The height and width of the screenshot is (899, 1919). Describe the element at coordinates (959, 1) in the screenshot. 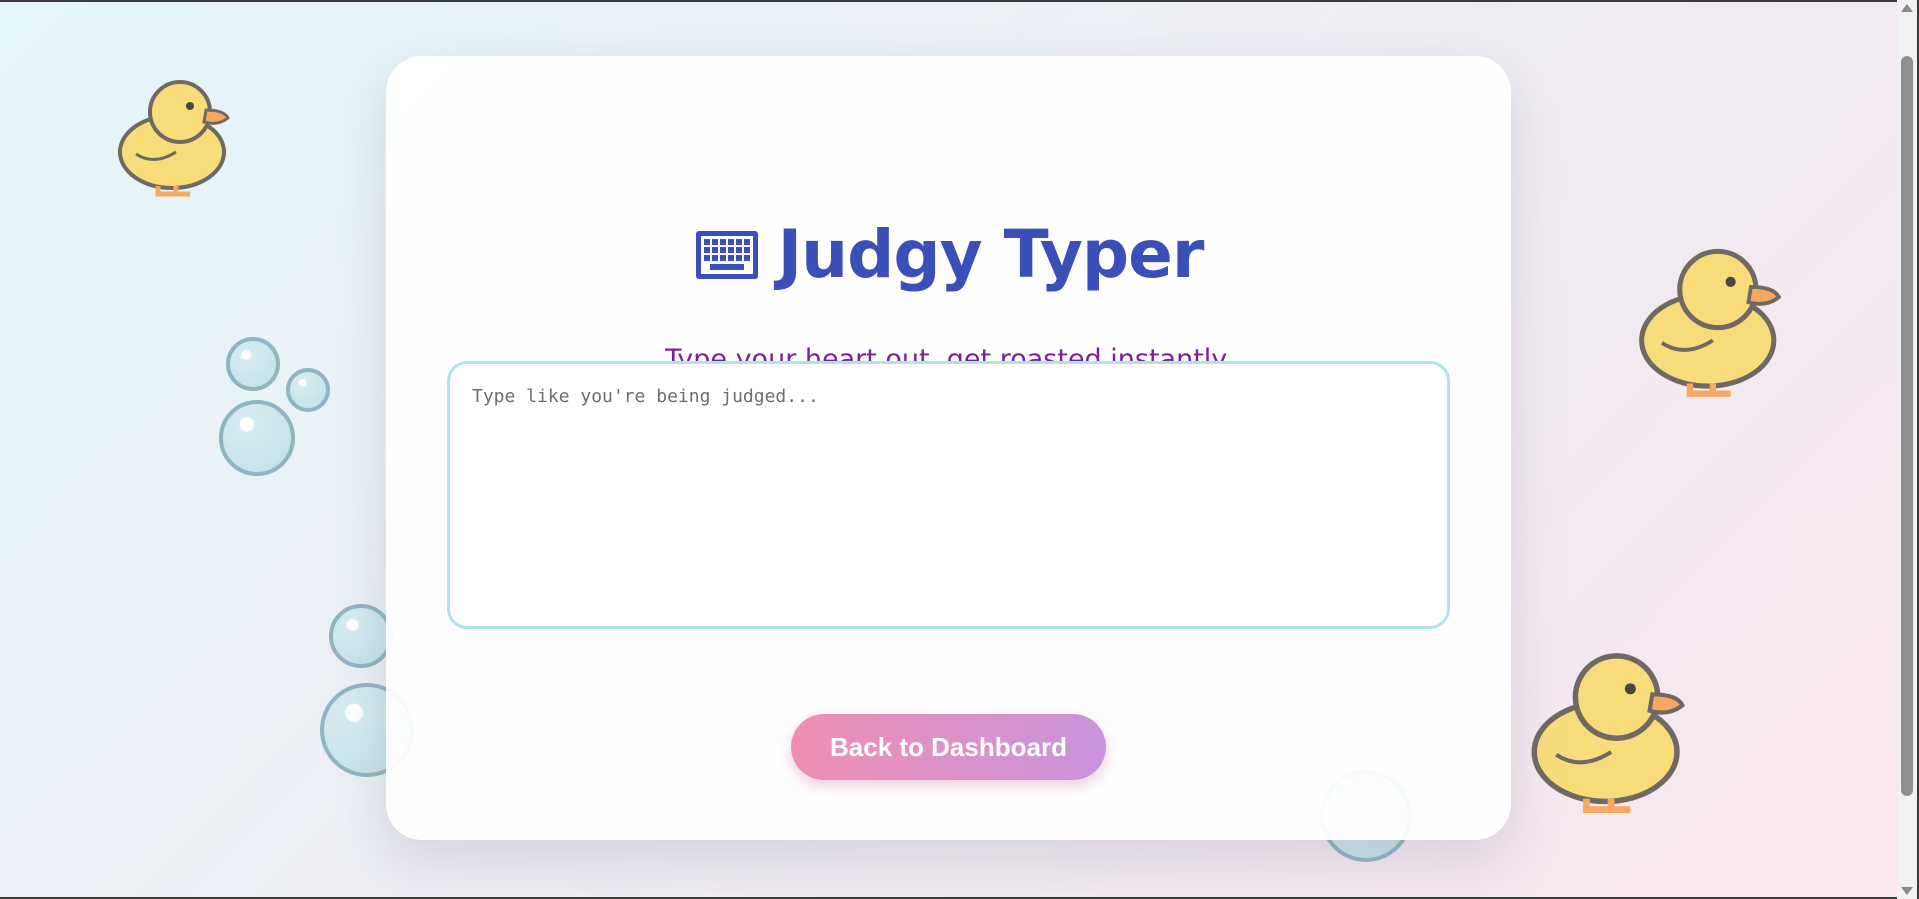

I see `window-top-border` at that location.